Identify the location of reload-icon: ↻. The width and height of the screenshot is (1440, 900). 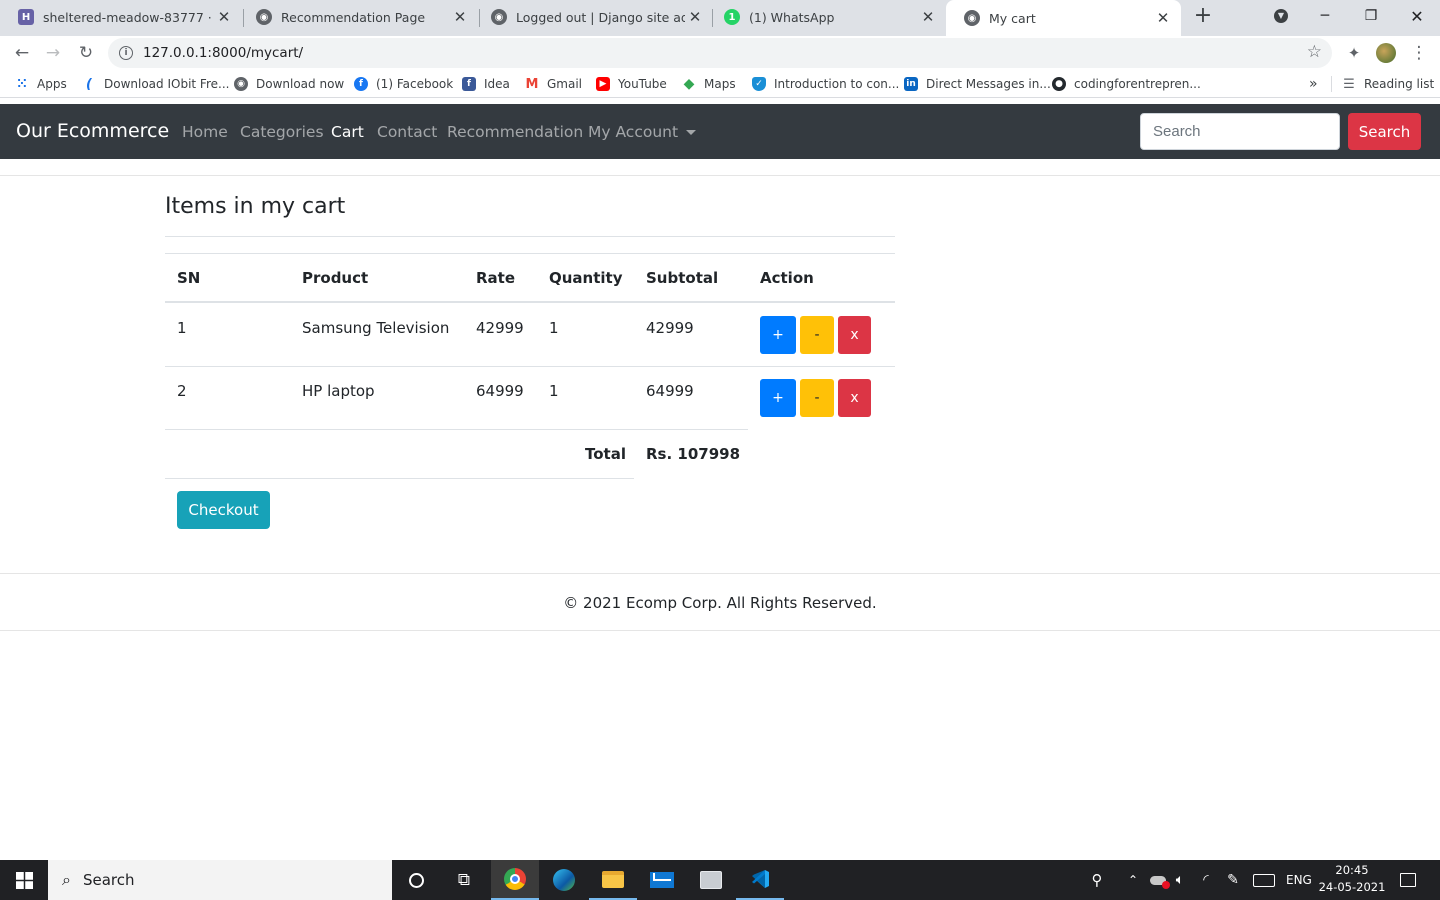
(86, 53).